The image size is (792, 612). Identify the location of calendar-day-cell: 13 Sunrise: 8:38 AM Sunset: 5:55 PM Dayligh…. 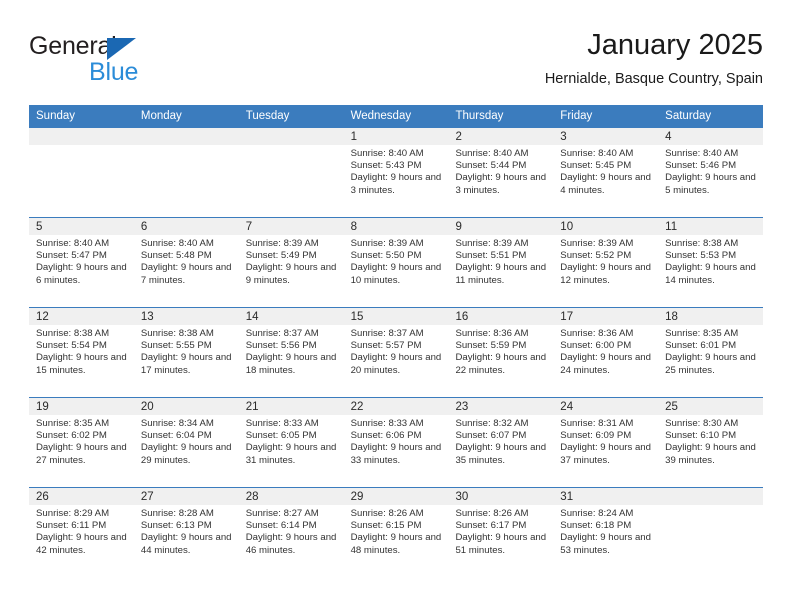
(186, 352).